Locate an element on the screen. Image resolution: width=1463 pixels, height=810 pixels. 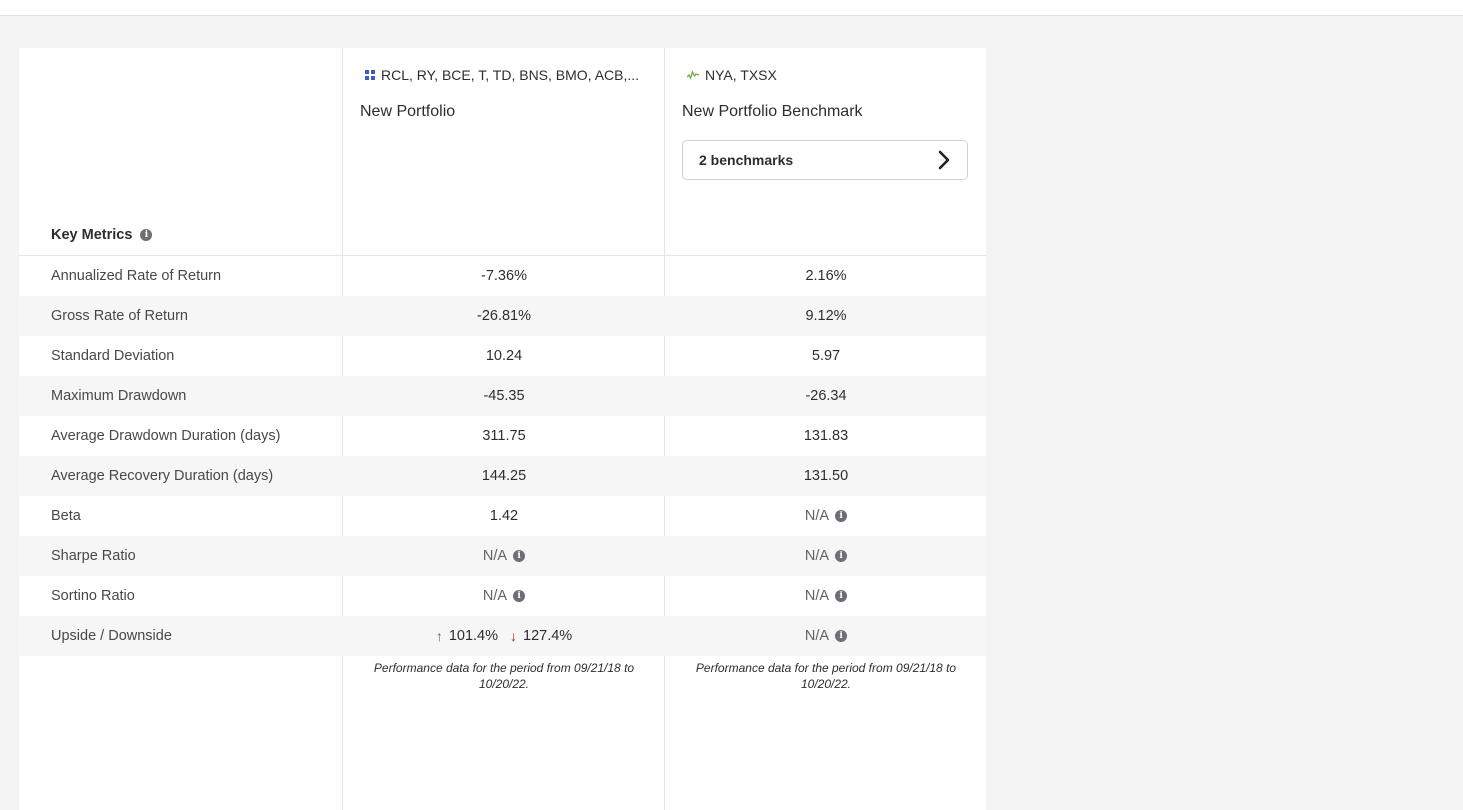
metric-row: Upside / Downside ↑ 101.4% ↓ 127.4% N/A i is located at coordinates (502, 636).